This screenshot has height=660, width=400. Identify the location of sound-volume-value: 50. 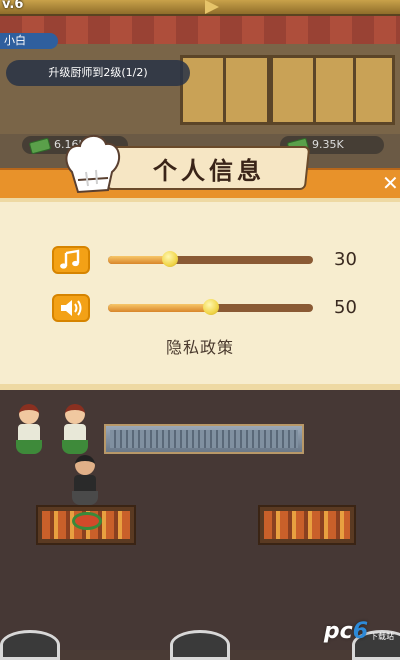
(345, 307).